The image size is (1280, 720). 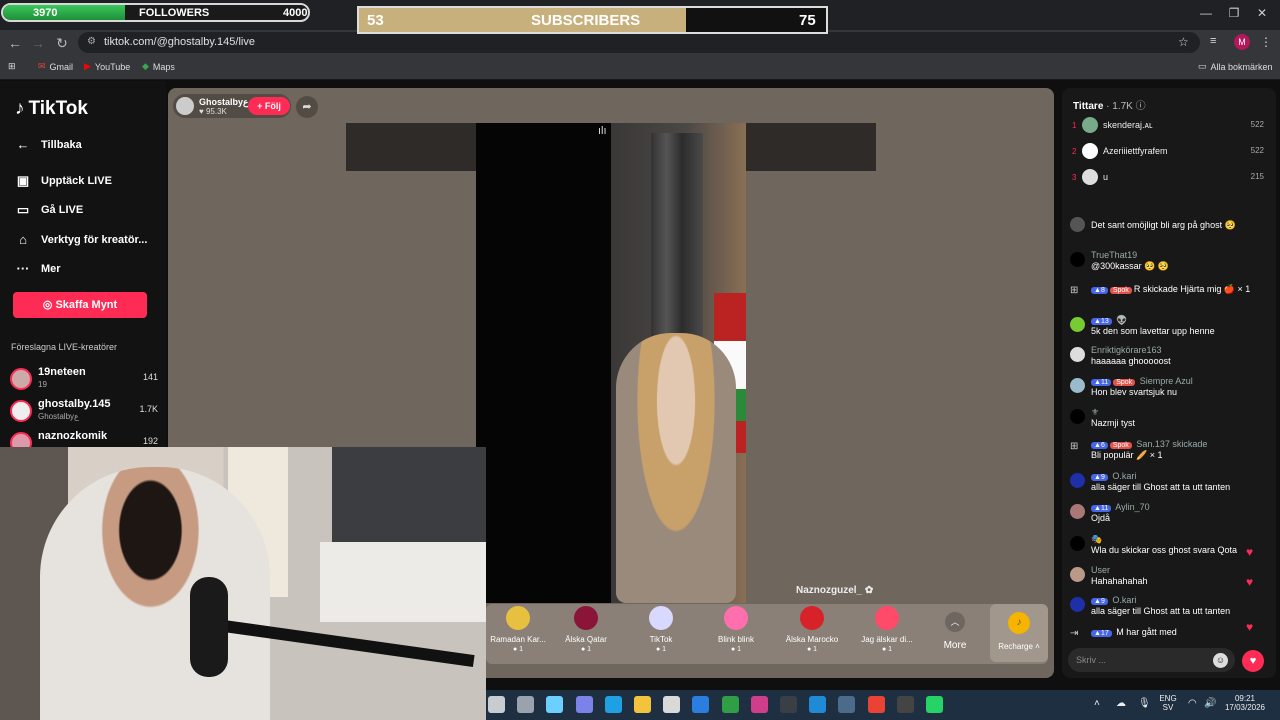 I want to click on language-indicator: ENG SV, so click(x=1168, y=703).